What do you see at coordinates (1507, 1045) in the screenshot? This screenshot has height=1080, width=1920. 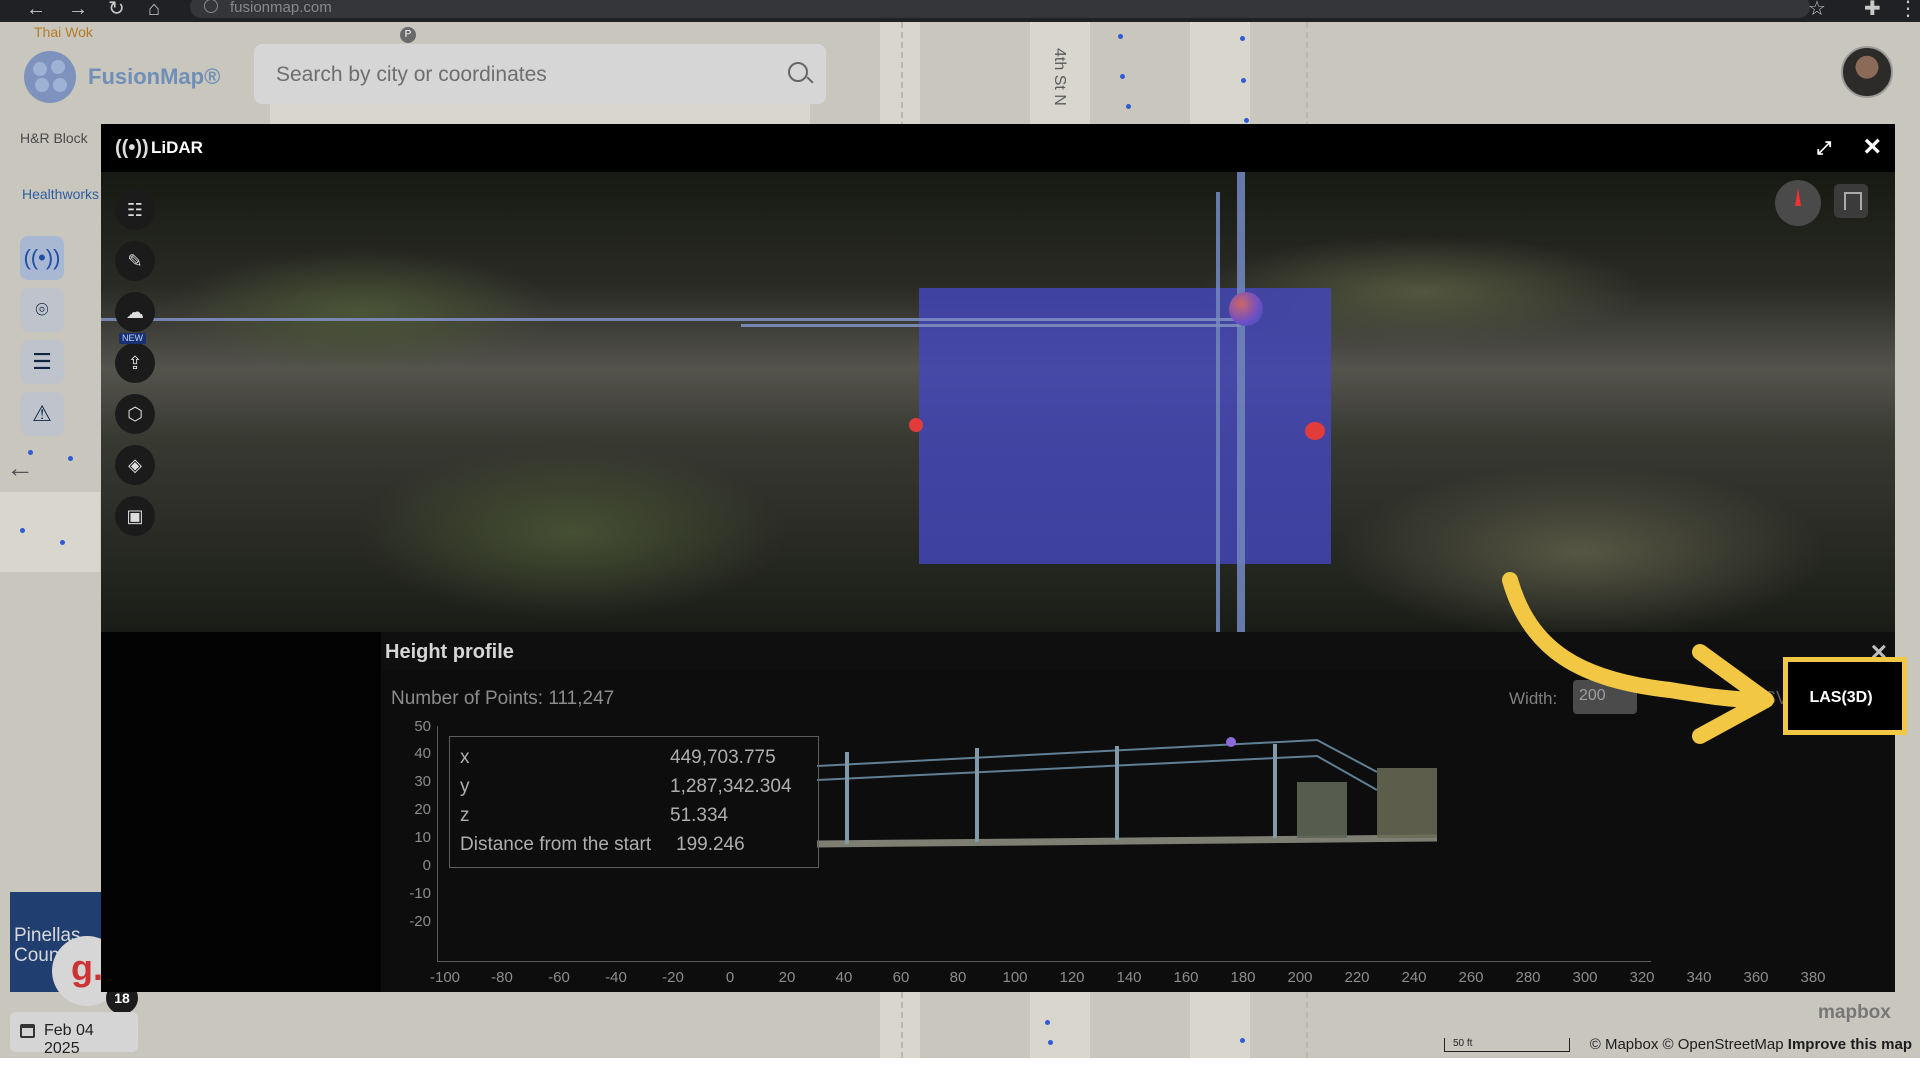 I see `scale-bar: 50 ft` at bounding box center [1507, 1045].